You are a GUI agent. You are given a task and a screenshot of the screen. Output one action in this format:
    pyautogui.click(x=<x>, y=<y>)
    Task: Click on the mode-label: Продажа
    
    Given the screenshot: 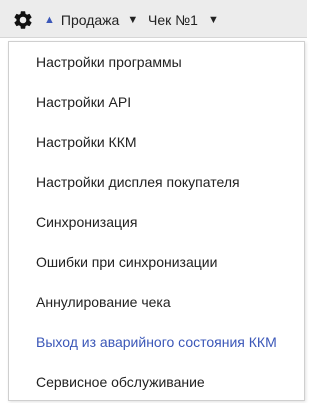 What is the action you would take?
    pyautogui.click(x=90, y=20)
    